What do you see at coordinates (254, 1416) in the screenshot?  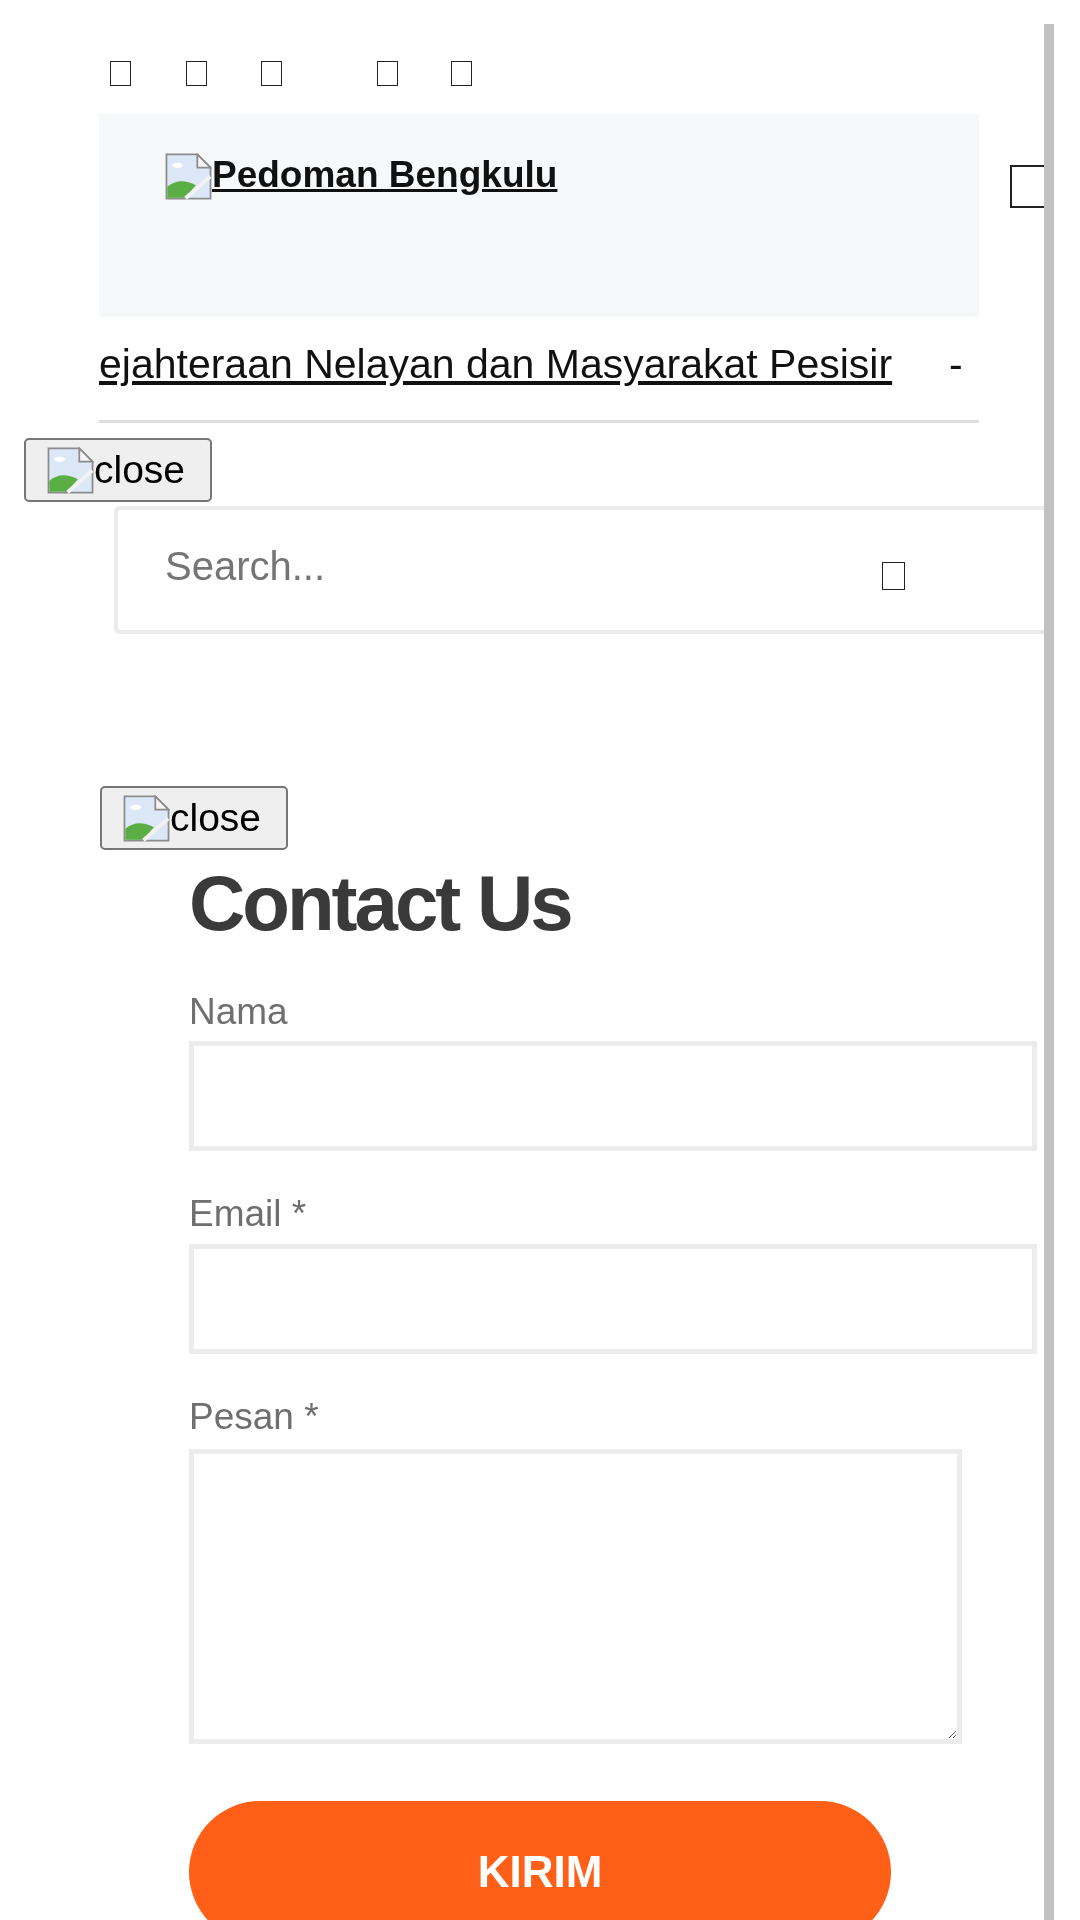 I see `field-label: Pesan *` at bounding box center [254, 1416].